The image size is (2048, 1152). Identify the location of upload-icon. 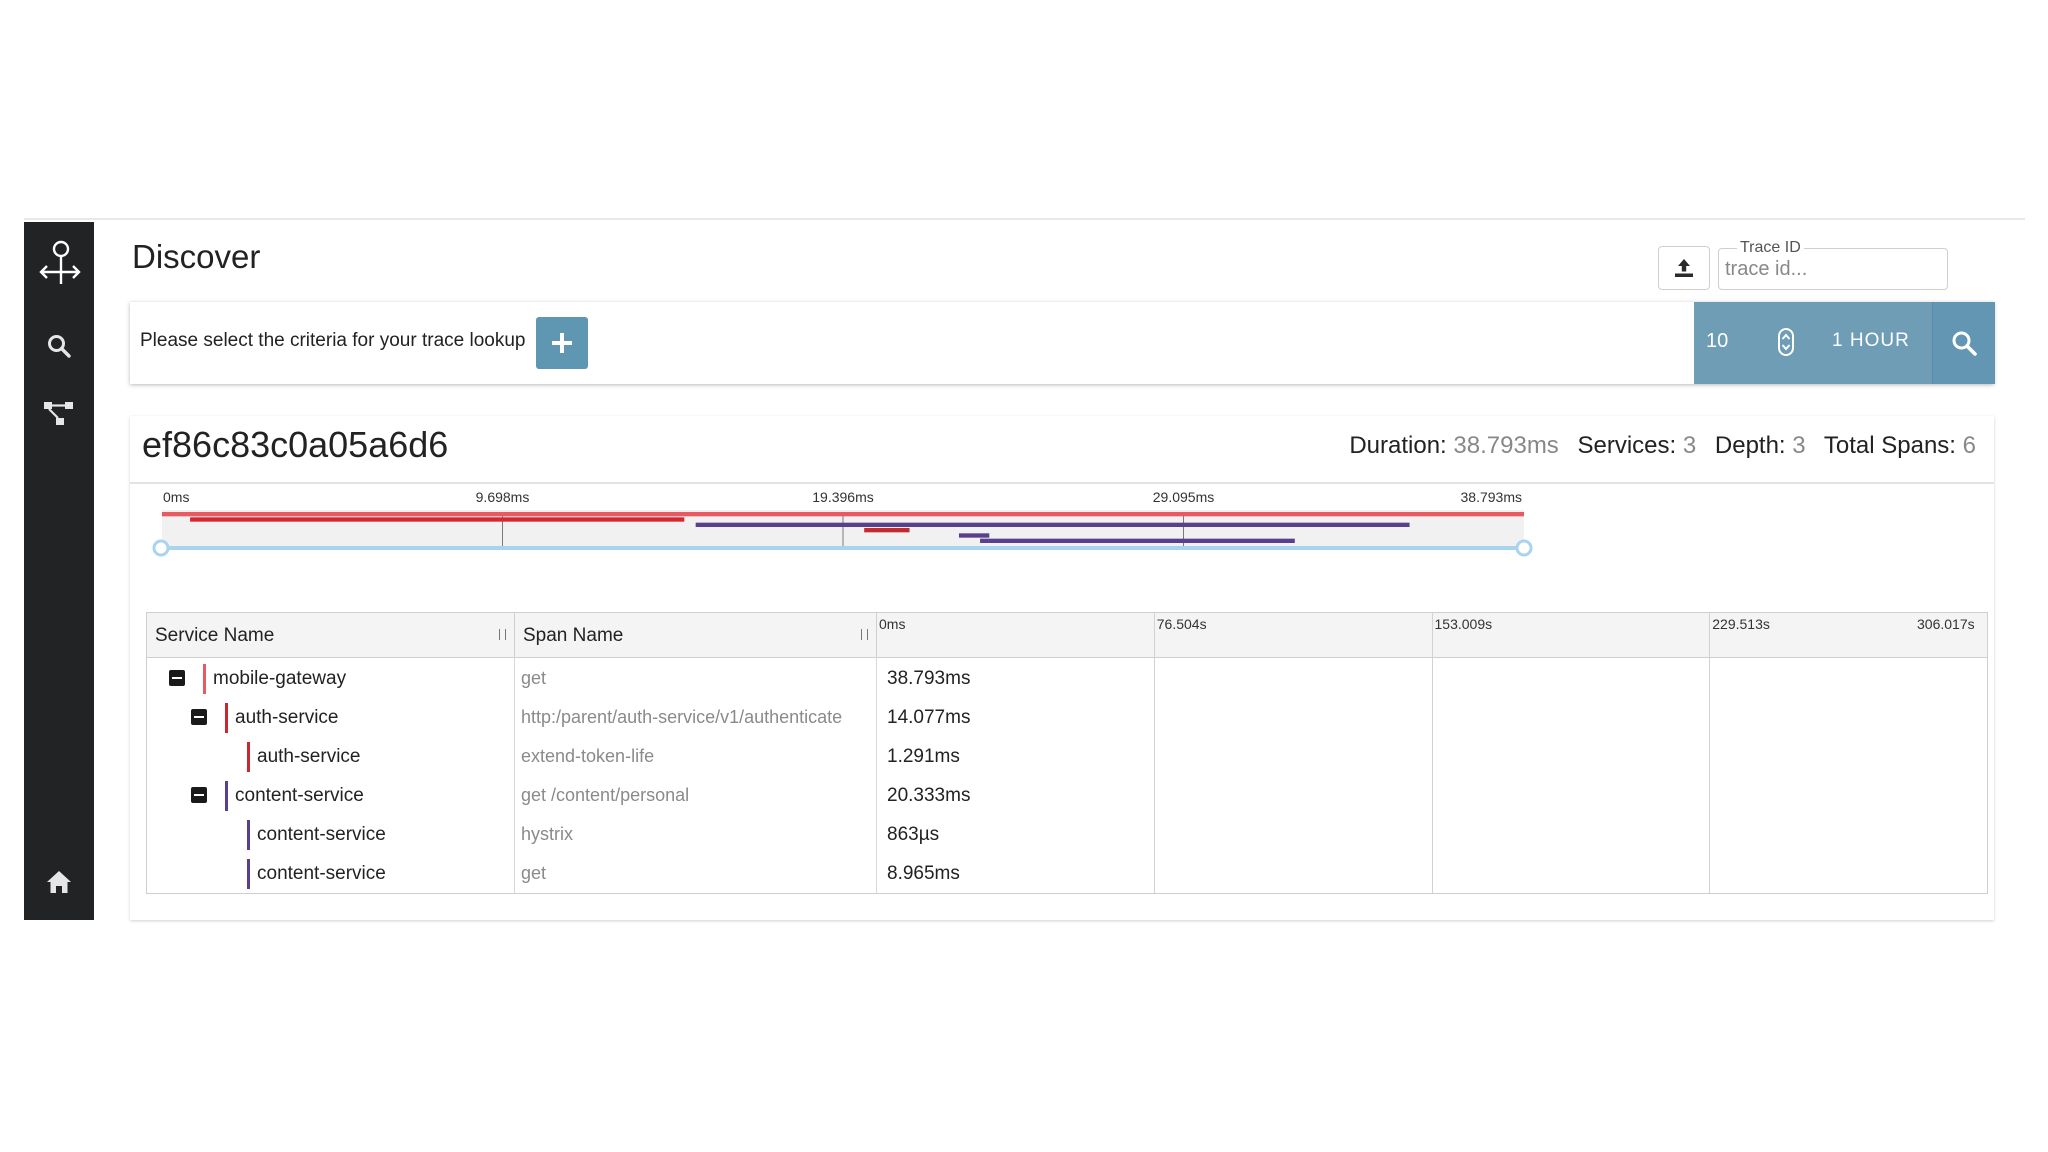
(1684, 268).